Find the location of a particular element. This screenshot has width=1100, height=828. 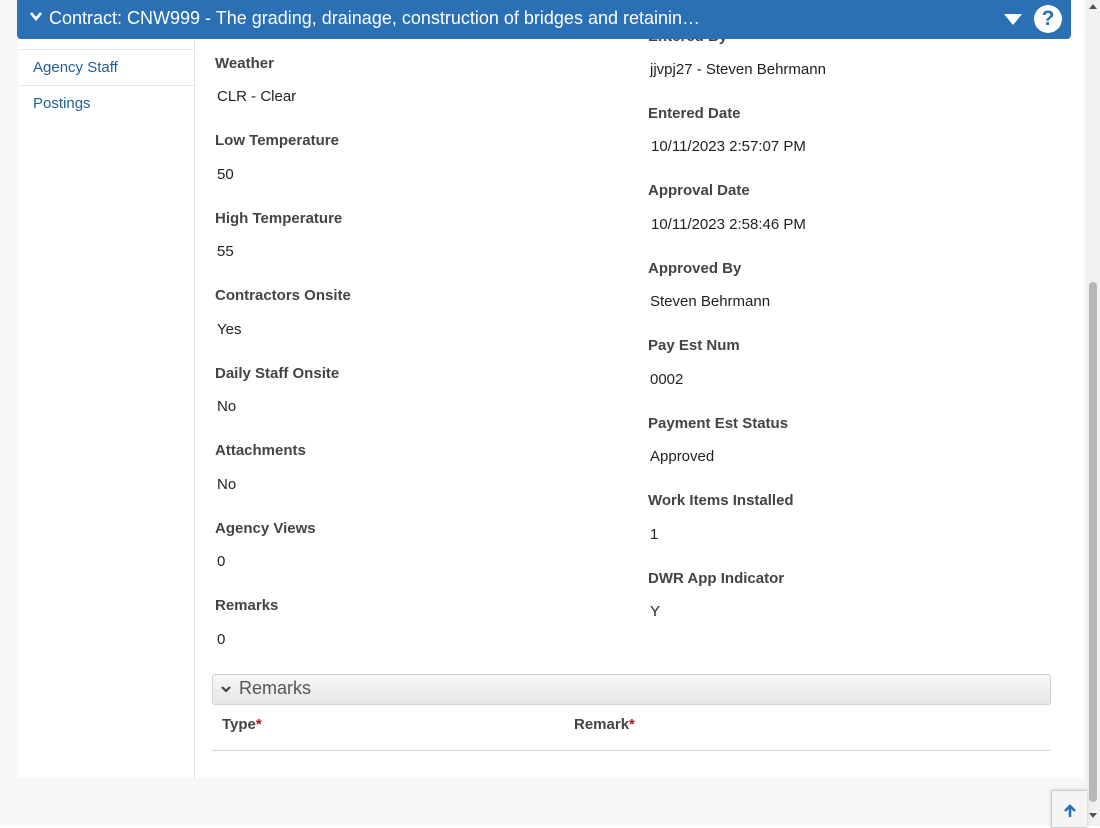

sidebar-item-postings: Postings is located at coordinates (106, 103).